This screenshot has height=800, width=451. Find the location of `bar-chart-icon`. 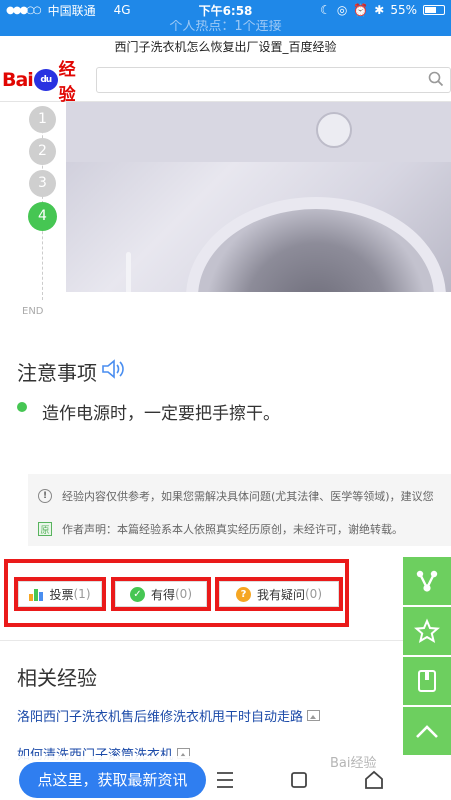

bar-chart-icon is located at coordinates (36, 594).